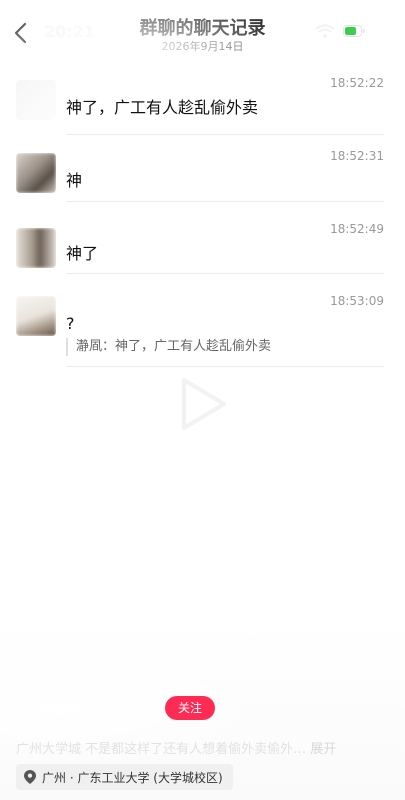 This screenshot has height=800, width=405. Describe the element at coordinates (200, 179) in the screenshot. I see `chat-message: 18:52:31 神` at that location.